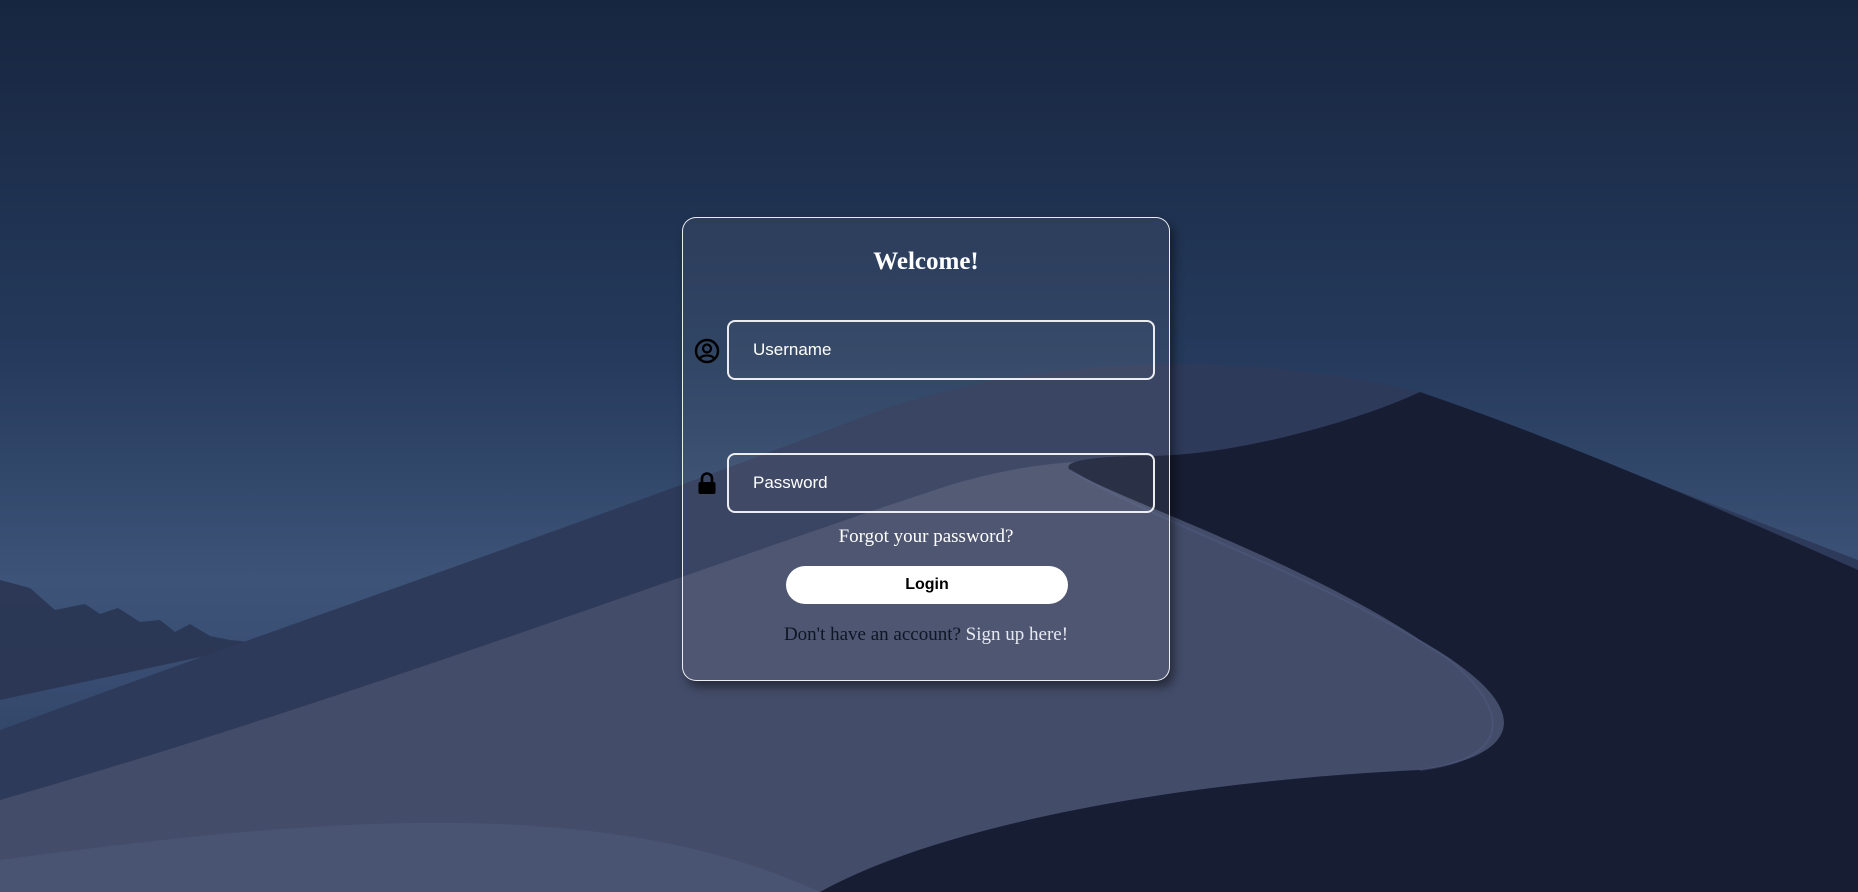 The width and height of the screenshot is (1858, 892). What do you see at coordinates (872, 634) in the screenshot?
I see `signup-prompt: Don't have an account?` at bounding box center [872, 634].